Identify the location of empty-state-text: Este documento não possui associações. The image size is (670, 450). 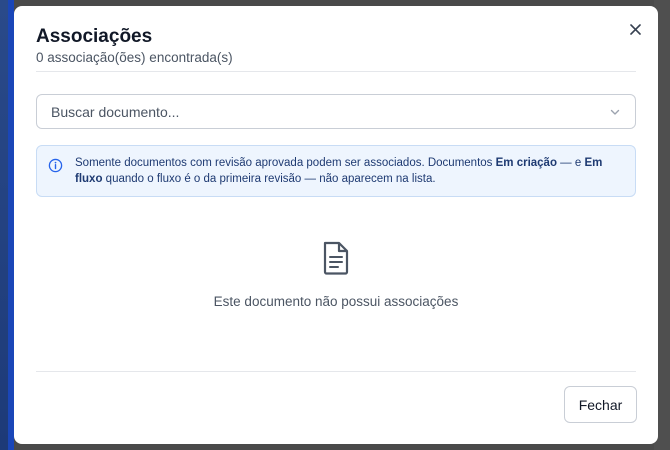
(336, 301).